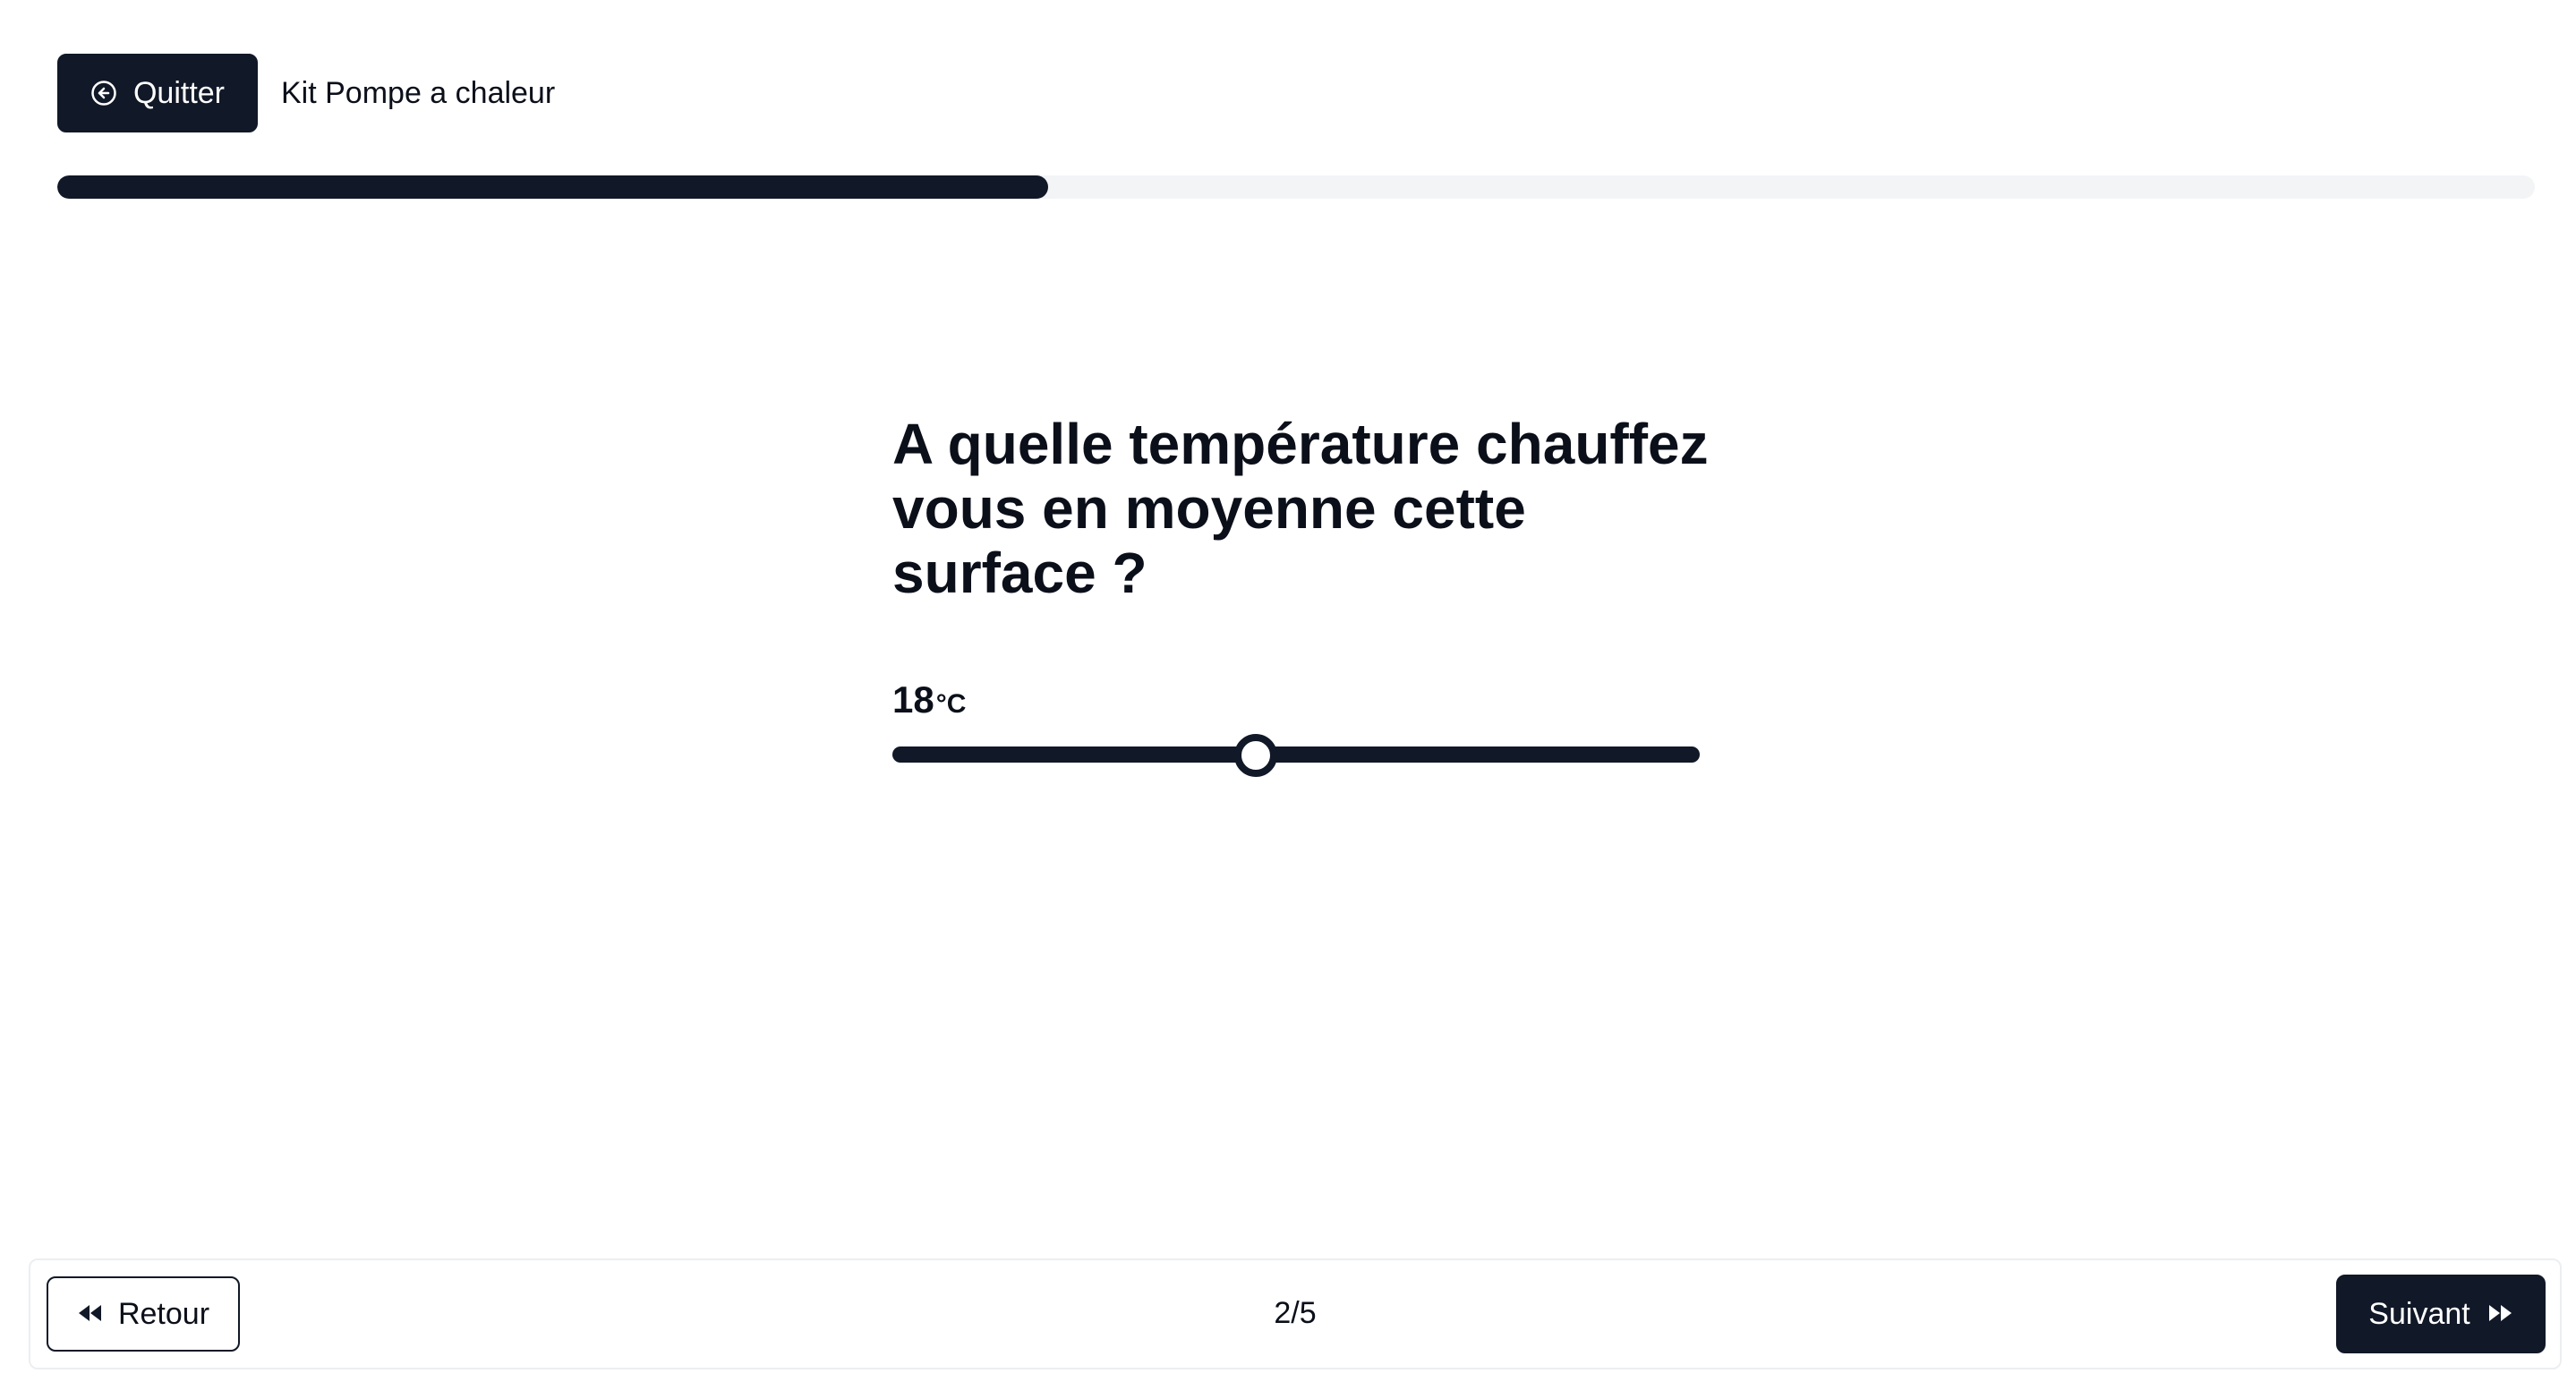  I want to click on quit-button-label: Quitter, so click(179, 92).